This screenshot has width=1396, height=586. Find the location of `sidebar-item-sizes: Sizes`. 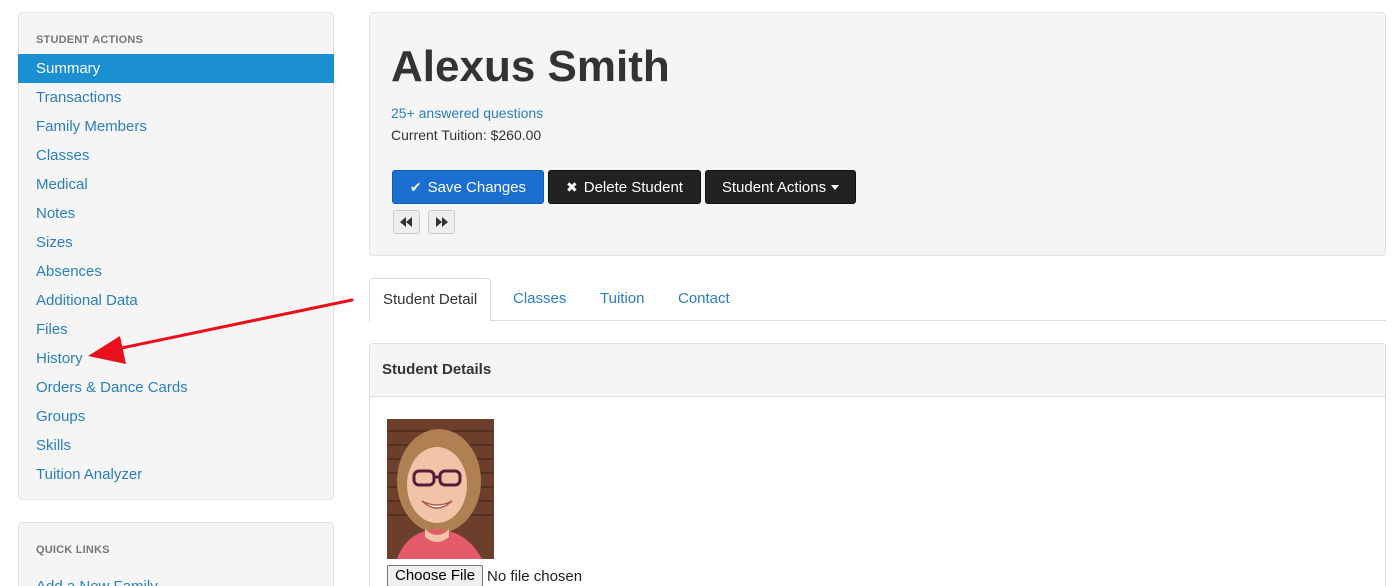

sidebar-item-sizes: Sizes is located at coordinates (176, 242).